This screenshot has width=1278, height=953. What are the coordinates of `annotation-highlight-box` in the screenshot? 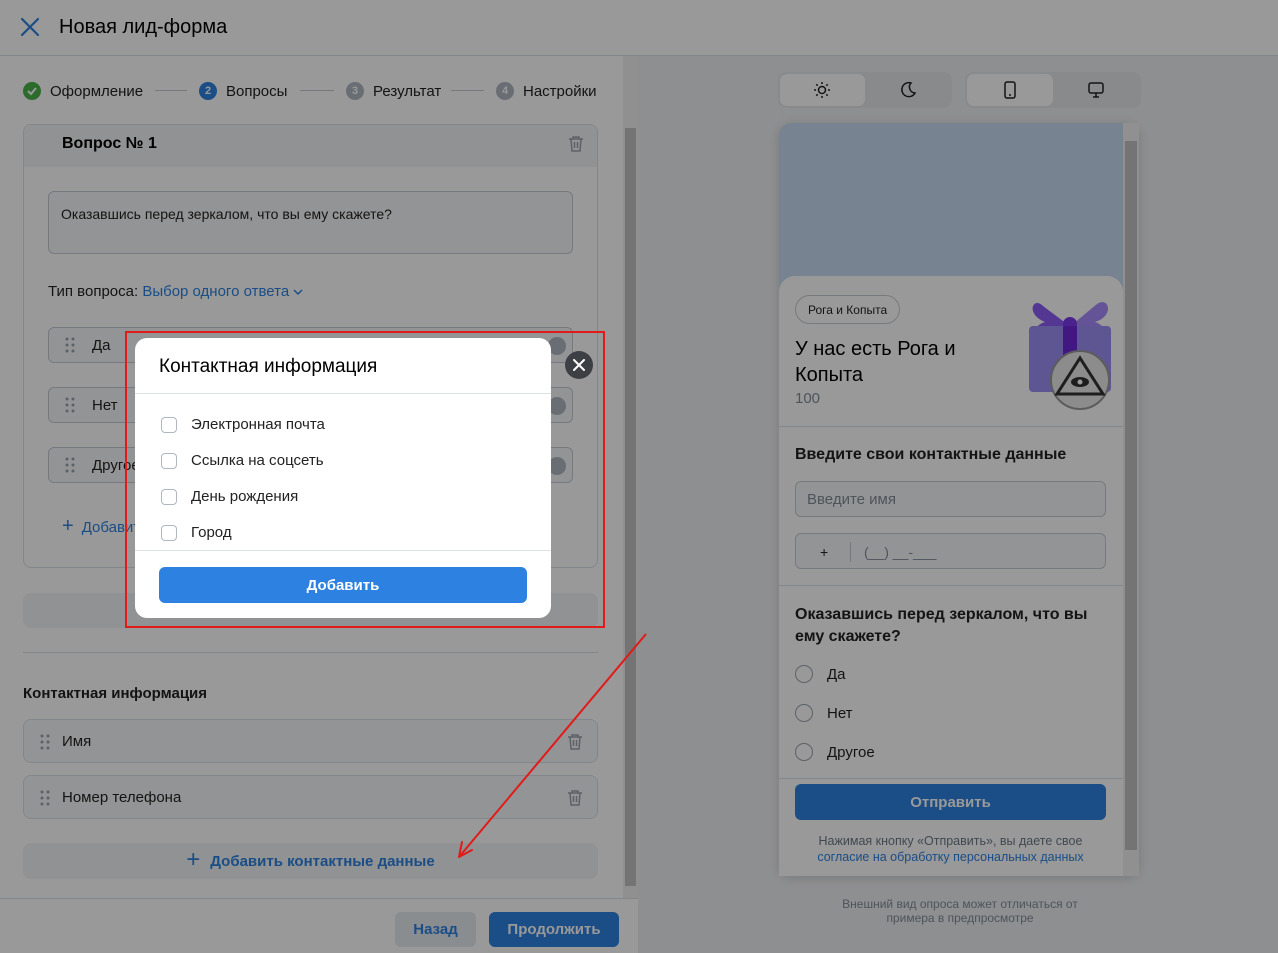 It's located at (365, 479).